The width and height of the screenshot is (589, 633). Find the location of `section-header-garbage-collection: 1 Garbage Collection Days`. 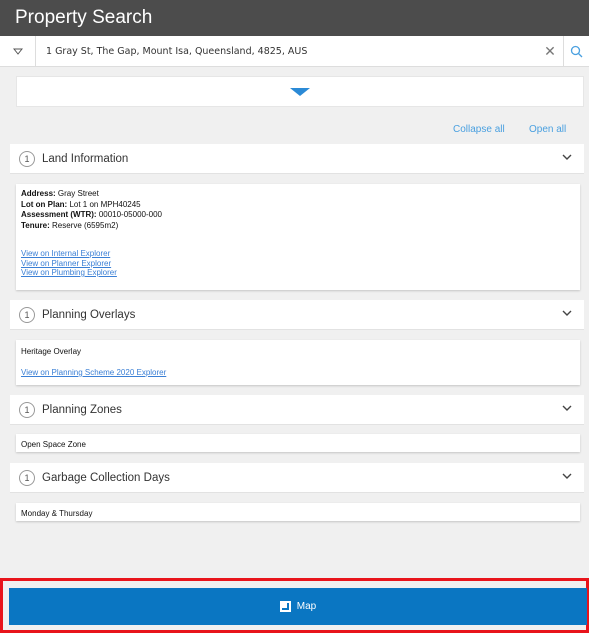

section-header-garbage-collection: 1 Garbage Collection Days is located at coordinates (297, 478).